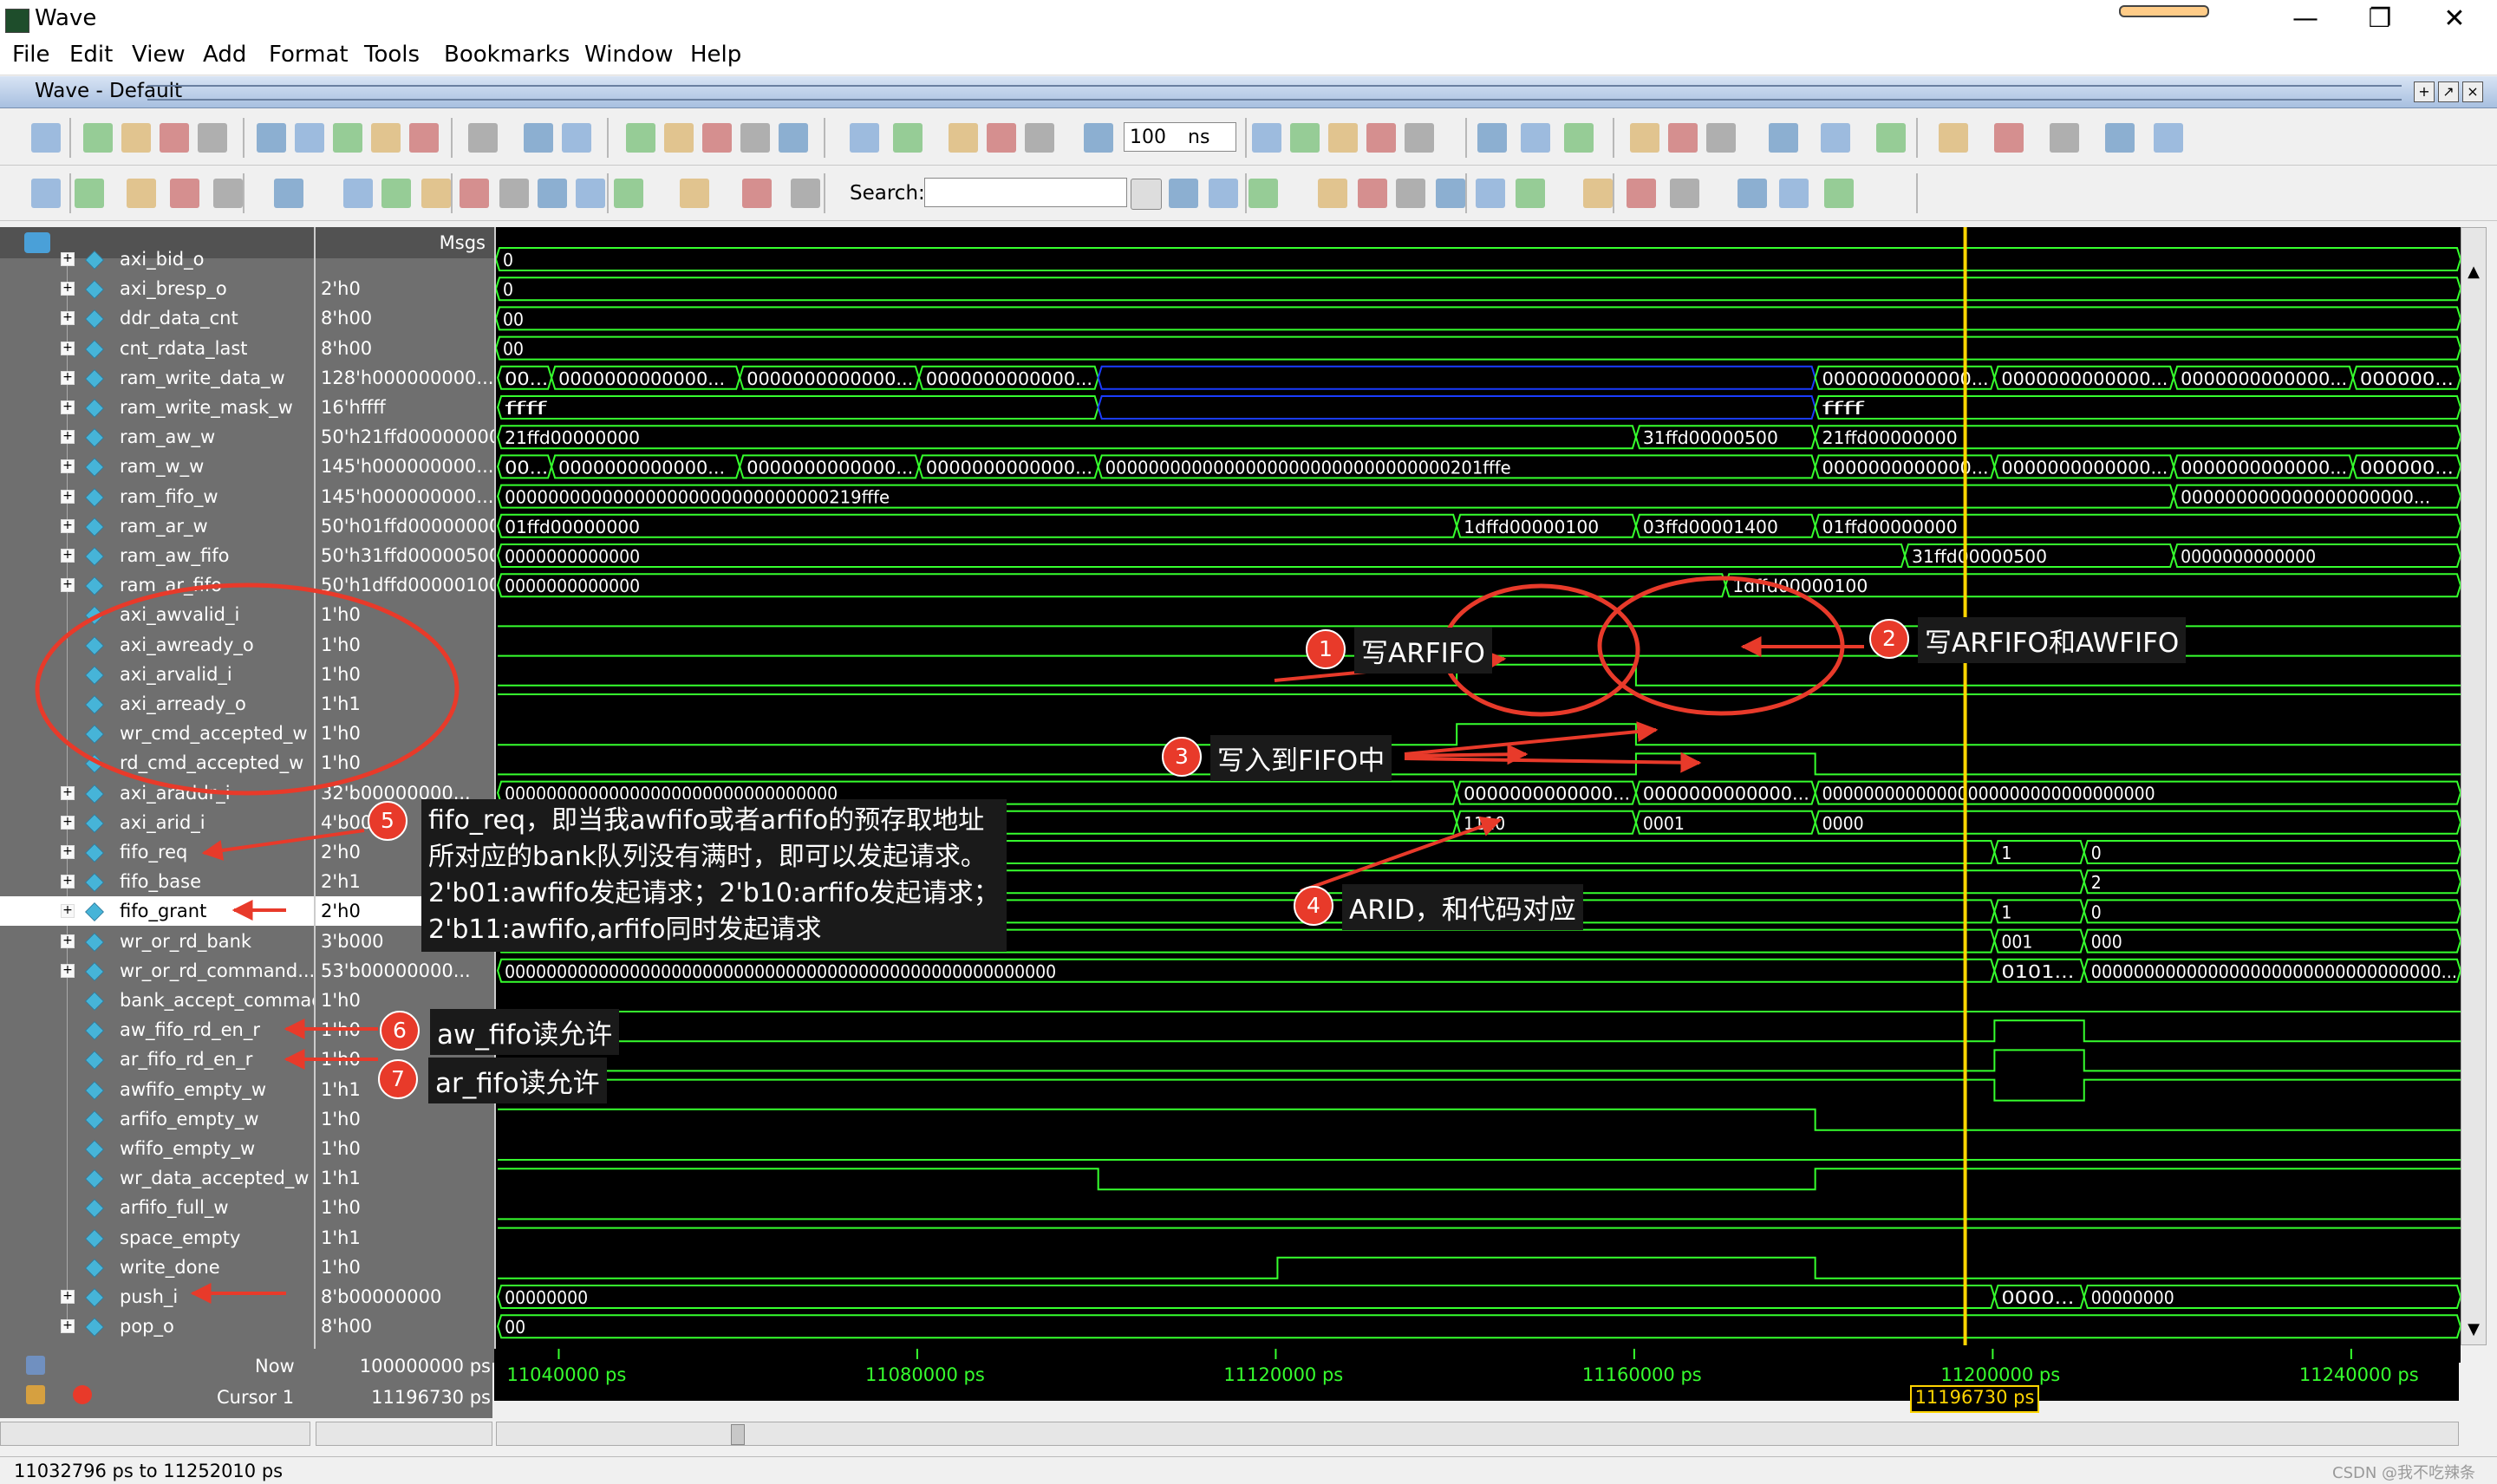  What do you see at coordinates (1490, 193) in the screenshot?
I see `zoom-range-icon` at bounding box center [1490, 193].